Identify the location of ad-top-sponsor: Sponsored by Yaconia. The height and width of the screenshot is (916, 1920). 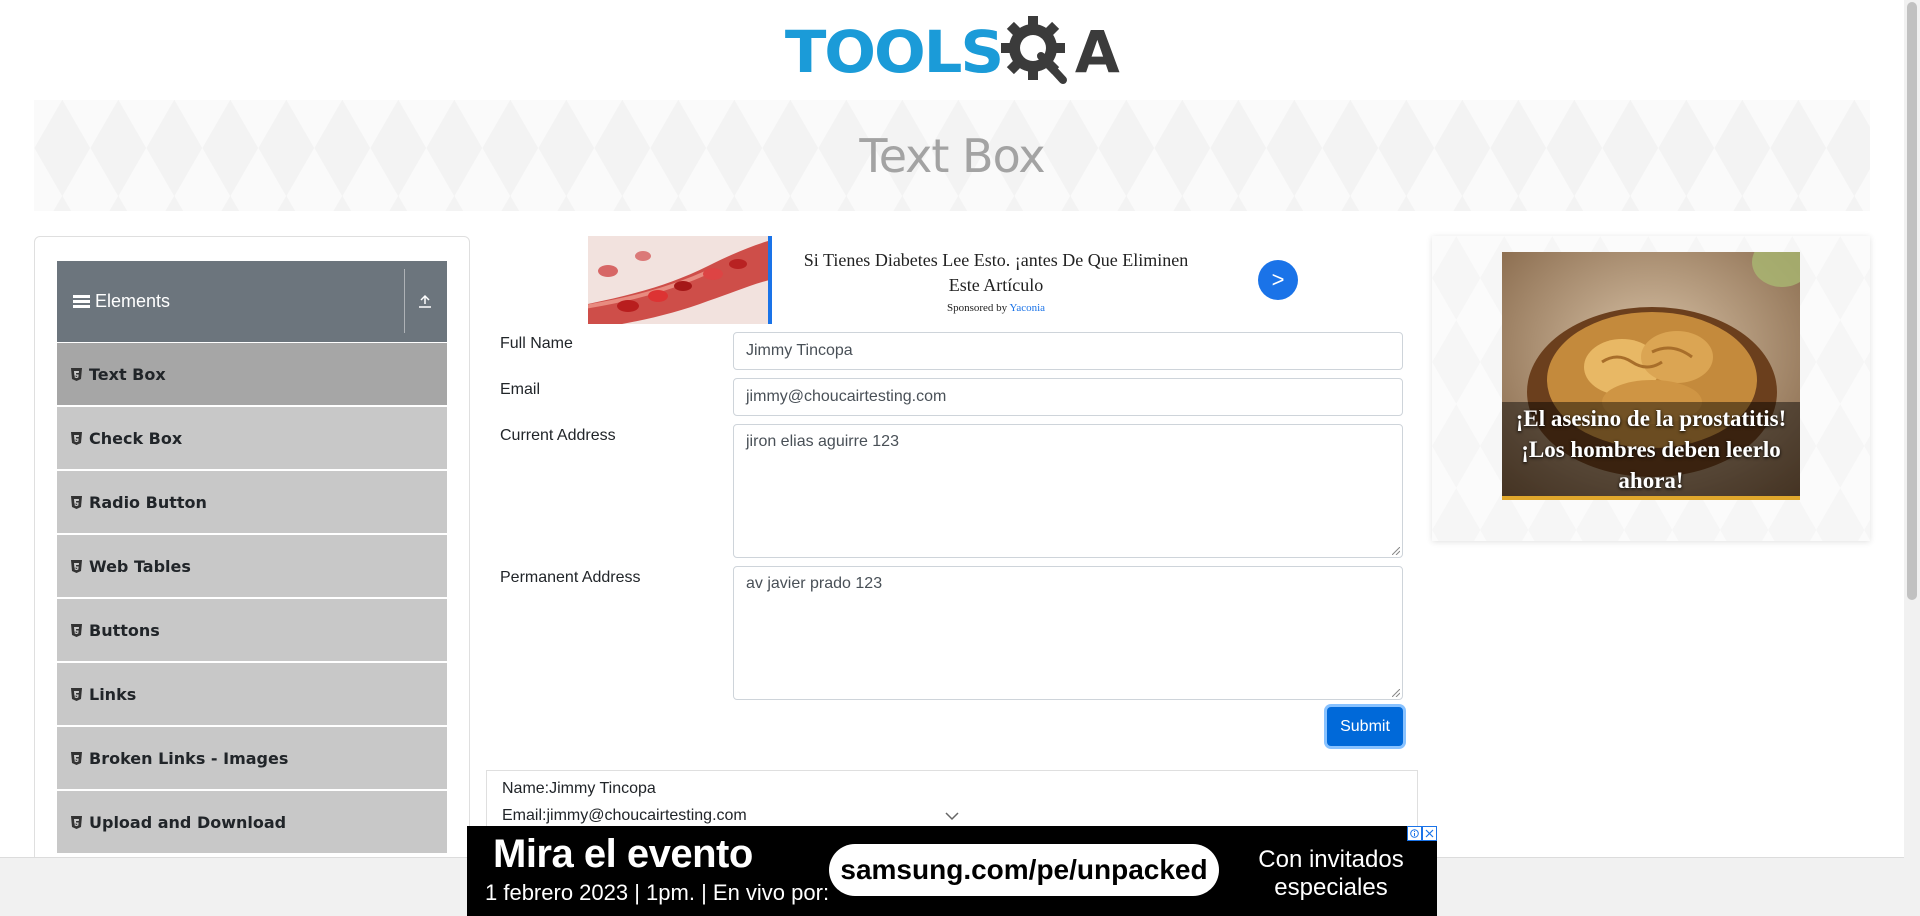
(996, 308).